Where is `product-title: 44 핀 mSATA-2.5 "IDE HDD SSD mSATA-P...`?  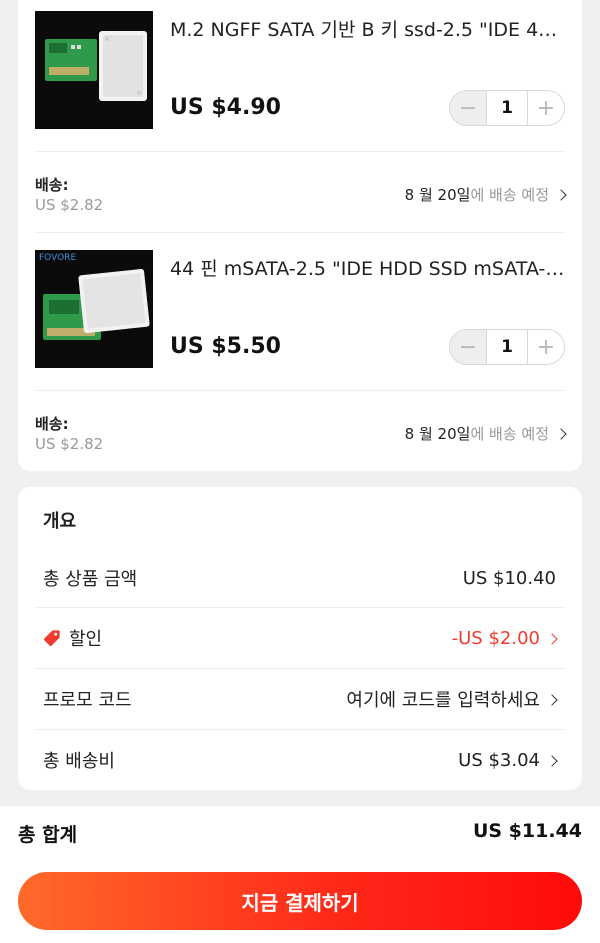 product-title: 44 핀 mSATA-2.5 "IDE HDD SSD mSATA-P... is located at coordinates (367, 267).